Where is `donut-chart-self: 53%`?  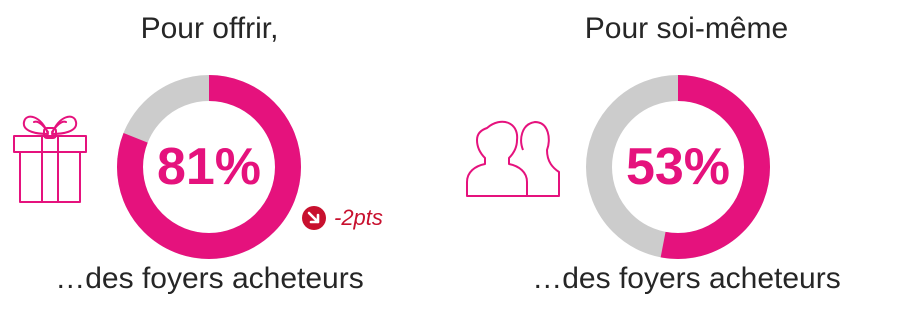 donut-chart-self: 53% is located at coordinates (678, 167).